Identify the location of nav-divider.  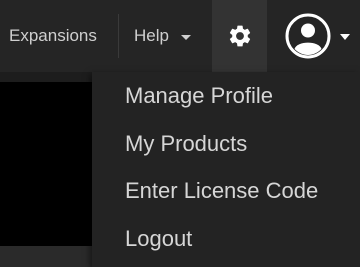
(118, 36).